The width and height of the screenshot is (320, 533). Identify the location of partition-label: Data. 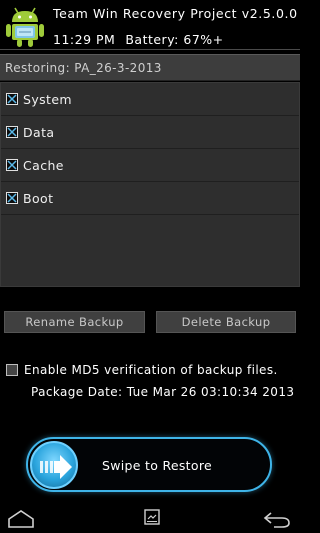
(39, 132).